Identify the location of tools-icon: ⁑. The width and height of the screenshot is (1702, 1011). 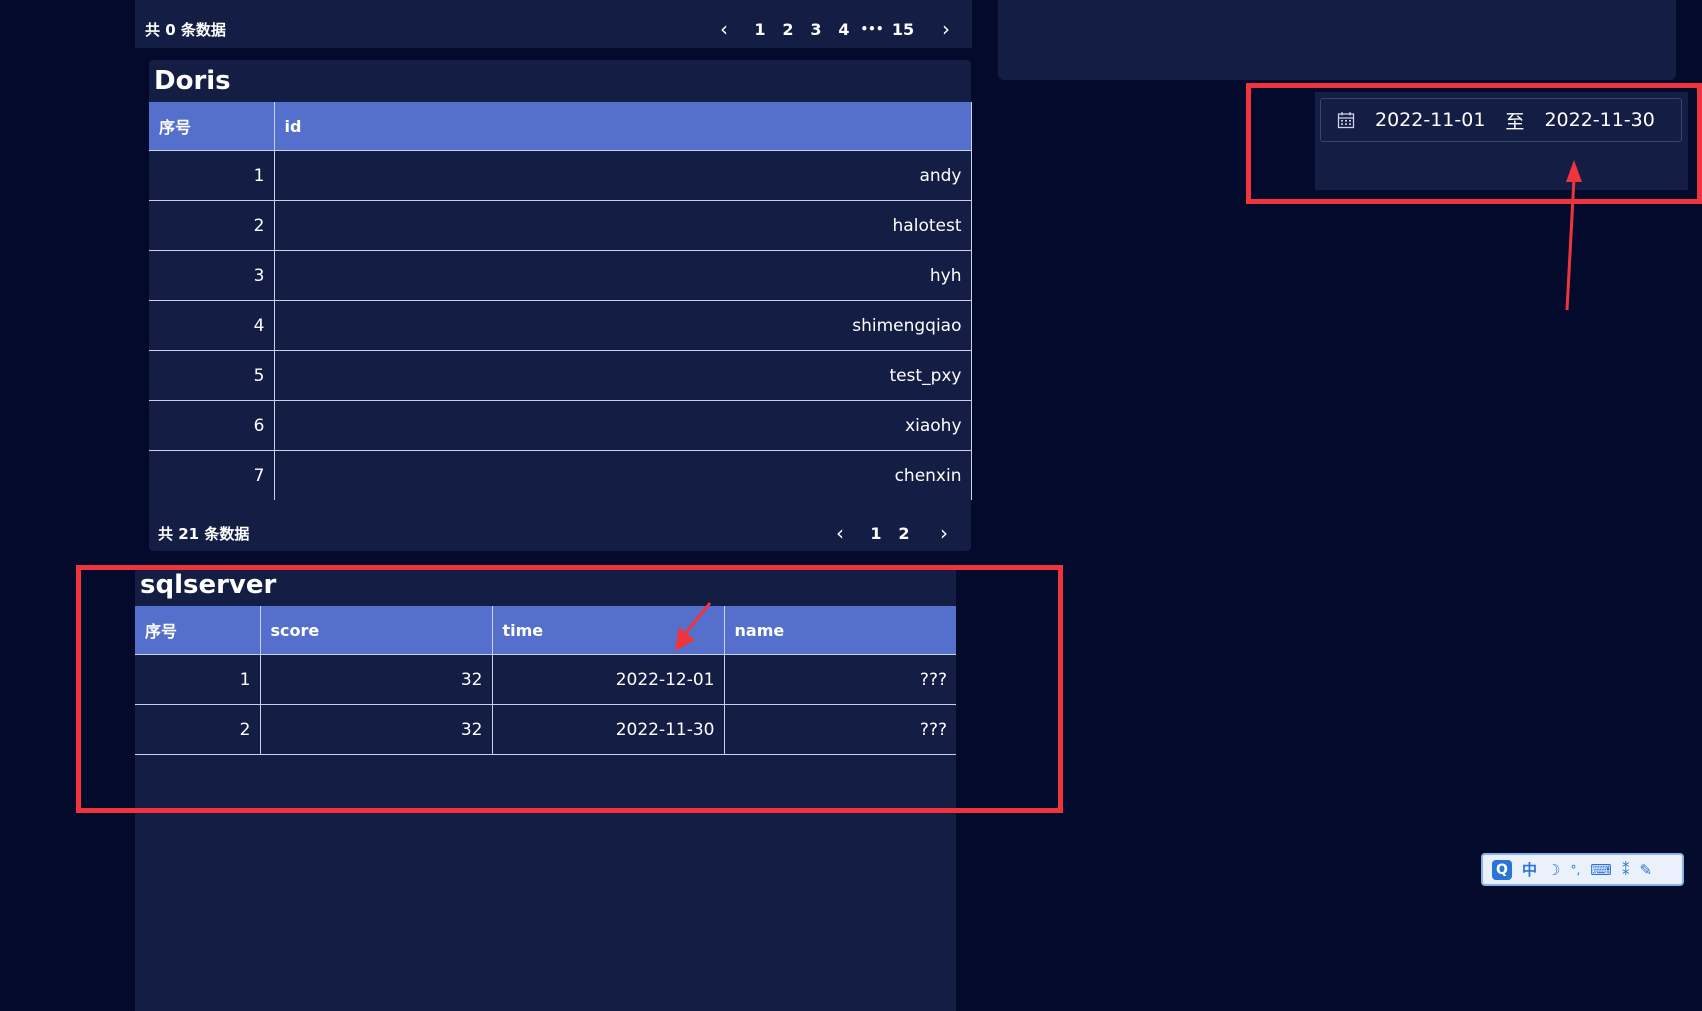
(1626, 870).